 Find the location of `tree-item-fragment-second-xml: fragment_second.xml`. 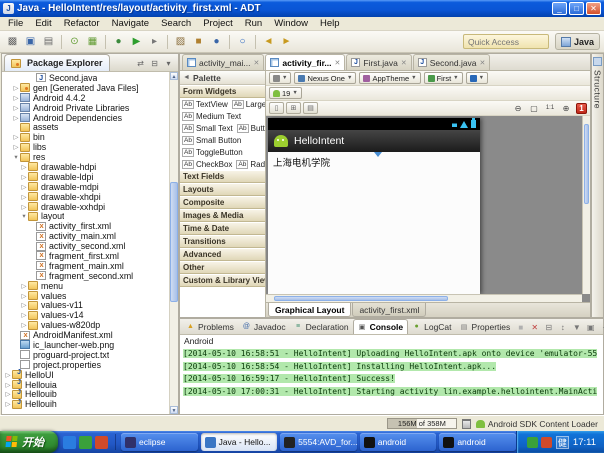

tree-item-fragment-second-xml: fragment_second.xml is located at coordinates (85, 275).